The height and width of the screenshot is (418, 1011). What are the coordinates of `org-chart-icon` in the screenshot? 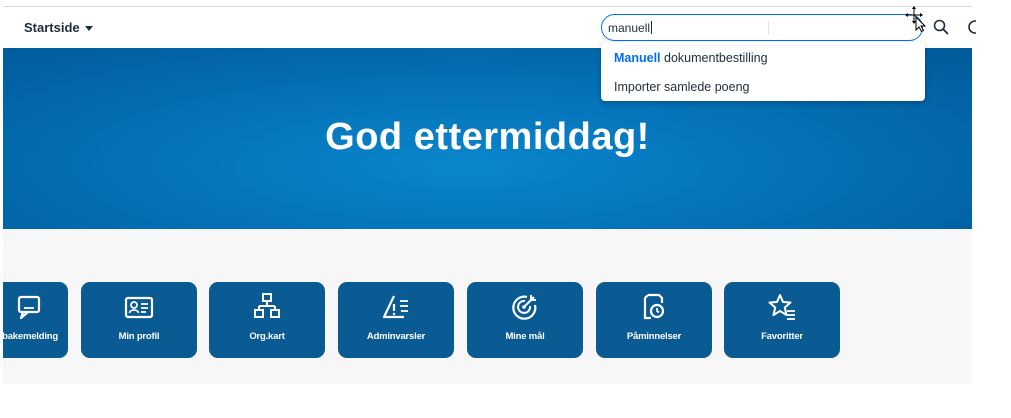 It's located at (267, 305).